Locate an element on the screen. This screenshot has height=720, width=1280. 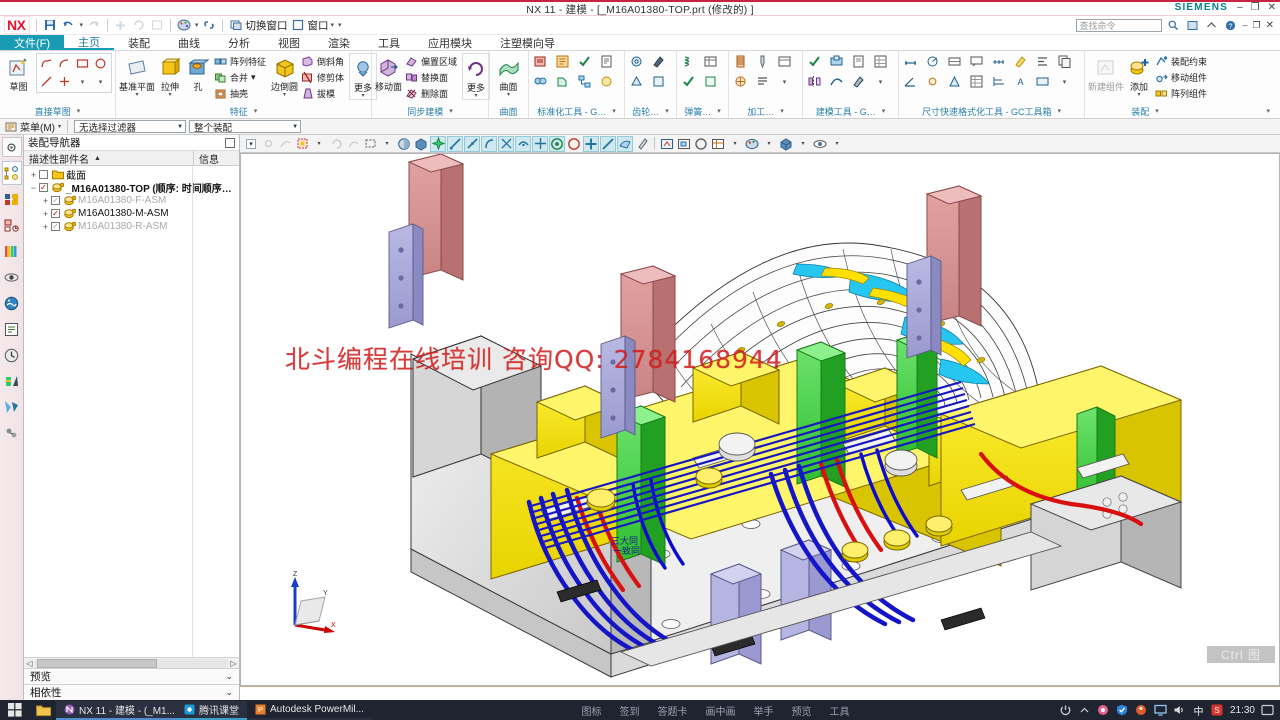
visibility-checkbox is located at coordinates (43, 174).